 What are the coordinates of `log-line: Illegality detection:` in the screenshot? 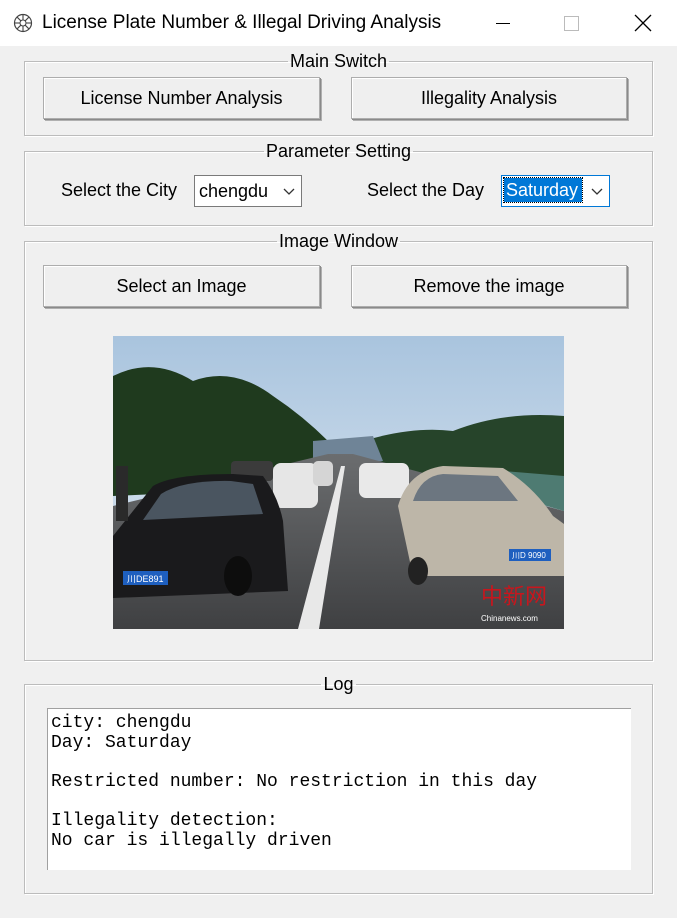 It's located at (164, 821).